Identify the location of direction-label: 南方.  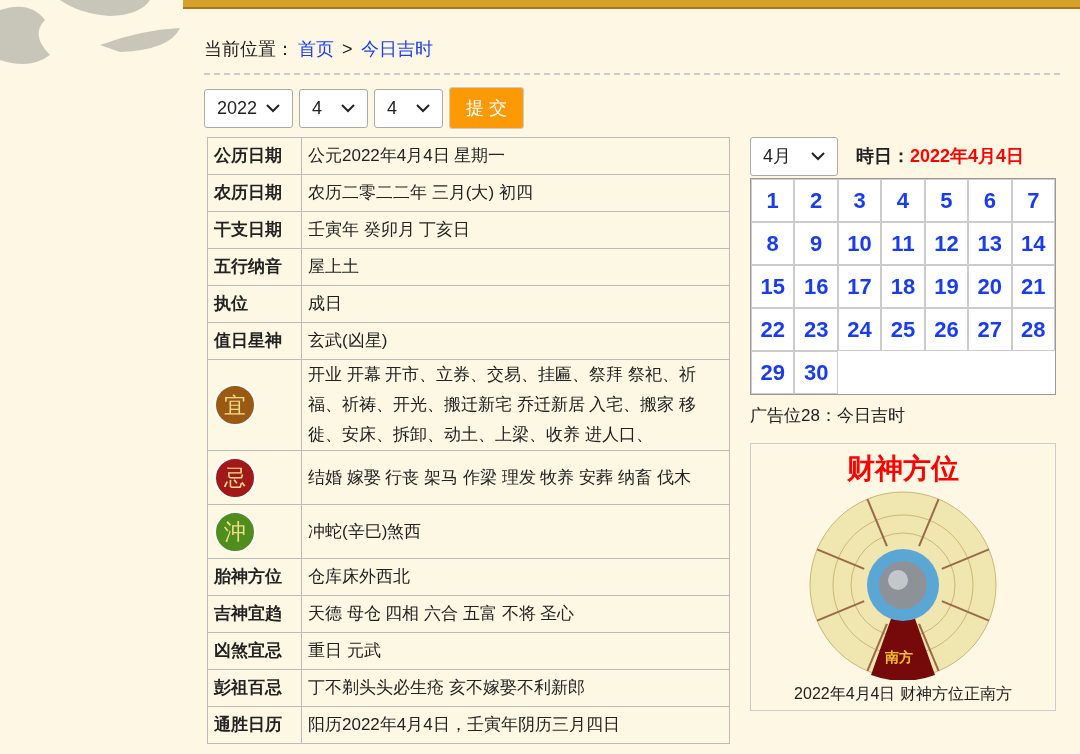
(899, 657).